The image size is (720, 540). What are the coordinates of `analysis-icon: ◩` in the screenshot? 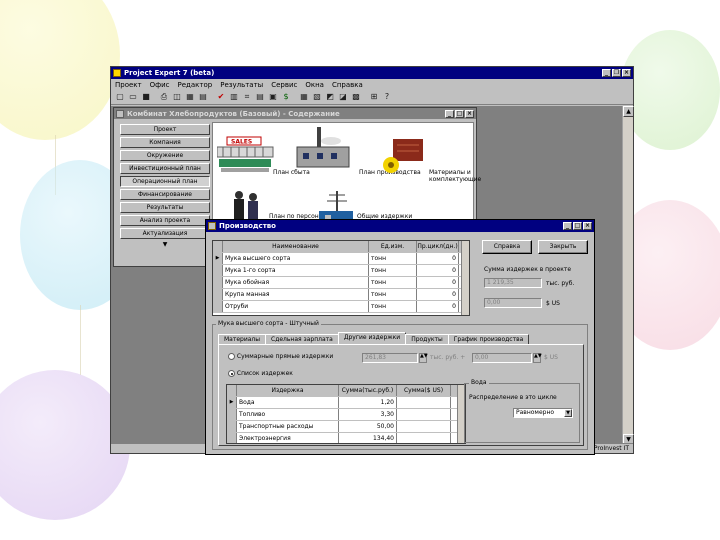 It's located at (330, 97).